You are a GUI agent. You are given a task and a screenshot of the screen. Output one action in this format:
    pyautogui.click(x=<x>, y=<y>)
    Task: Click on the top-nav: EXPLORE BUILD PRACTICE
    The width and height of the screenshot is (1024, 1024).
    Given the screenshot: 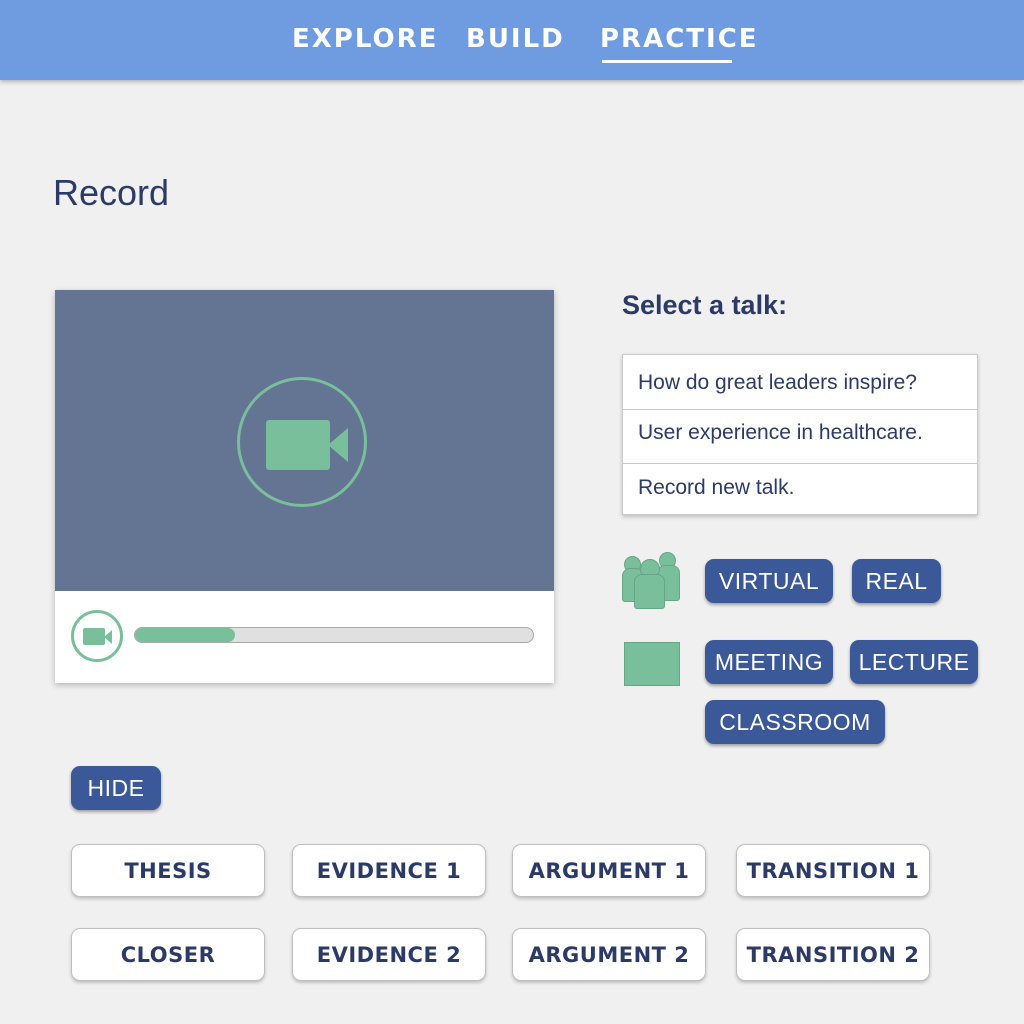 What is the action you would take?
    pyautogui.click(x=512, y=40)
    